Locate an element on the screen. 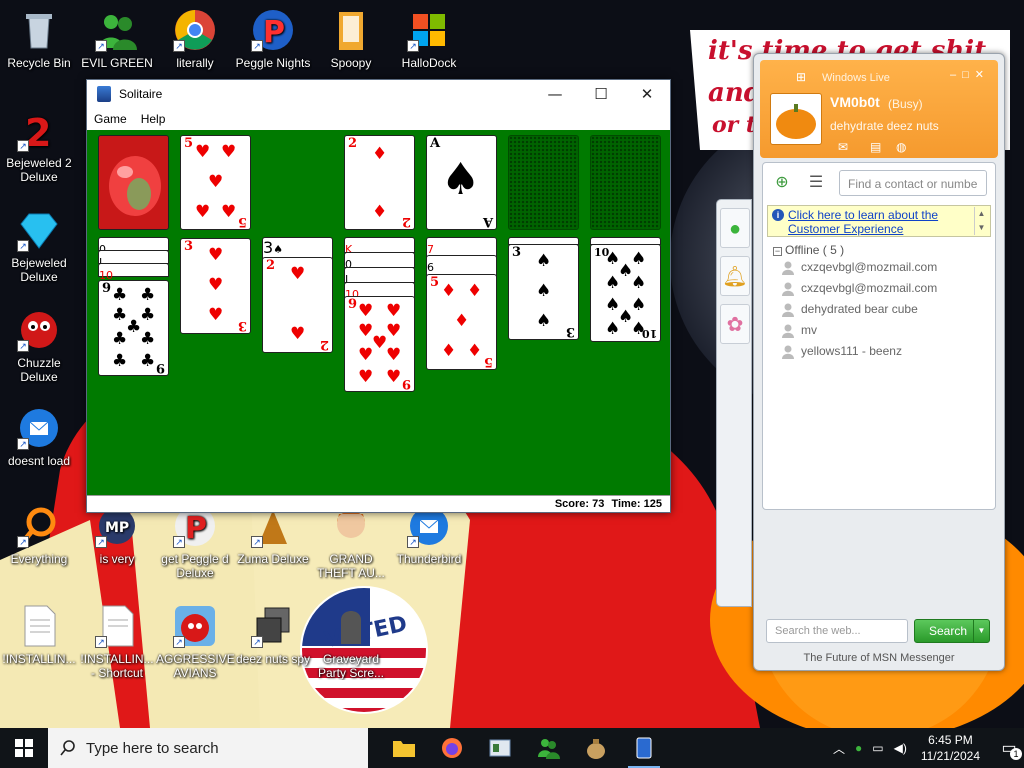 The height and width of the screenshot is (768, 1024). offline-person-icon is located at coordinates (788, 268).